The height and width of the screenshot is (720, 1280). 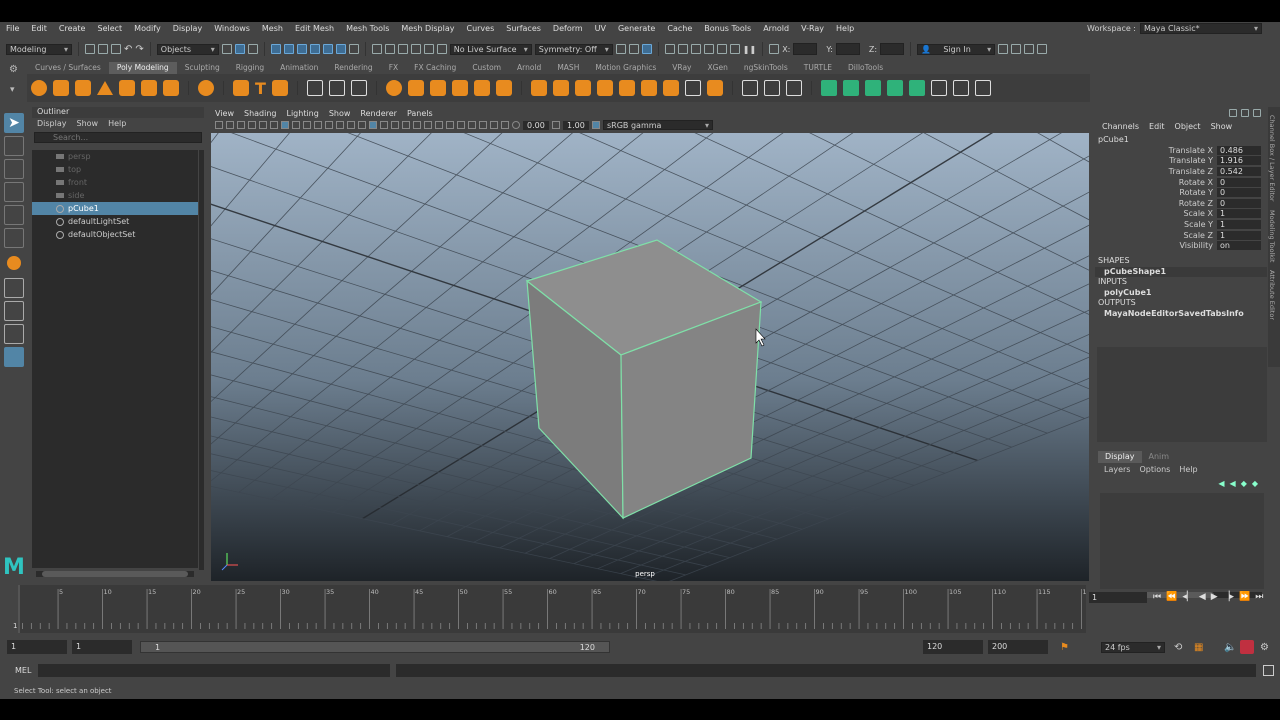 I want to click on poke-icon, so click(x=692, y=88).